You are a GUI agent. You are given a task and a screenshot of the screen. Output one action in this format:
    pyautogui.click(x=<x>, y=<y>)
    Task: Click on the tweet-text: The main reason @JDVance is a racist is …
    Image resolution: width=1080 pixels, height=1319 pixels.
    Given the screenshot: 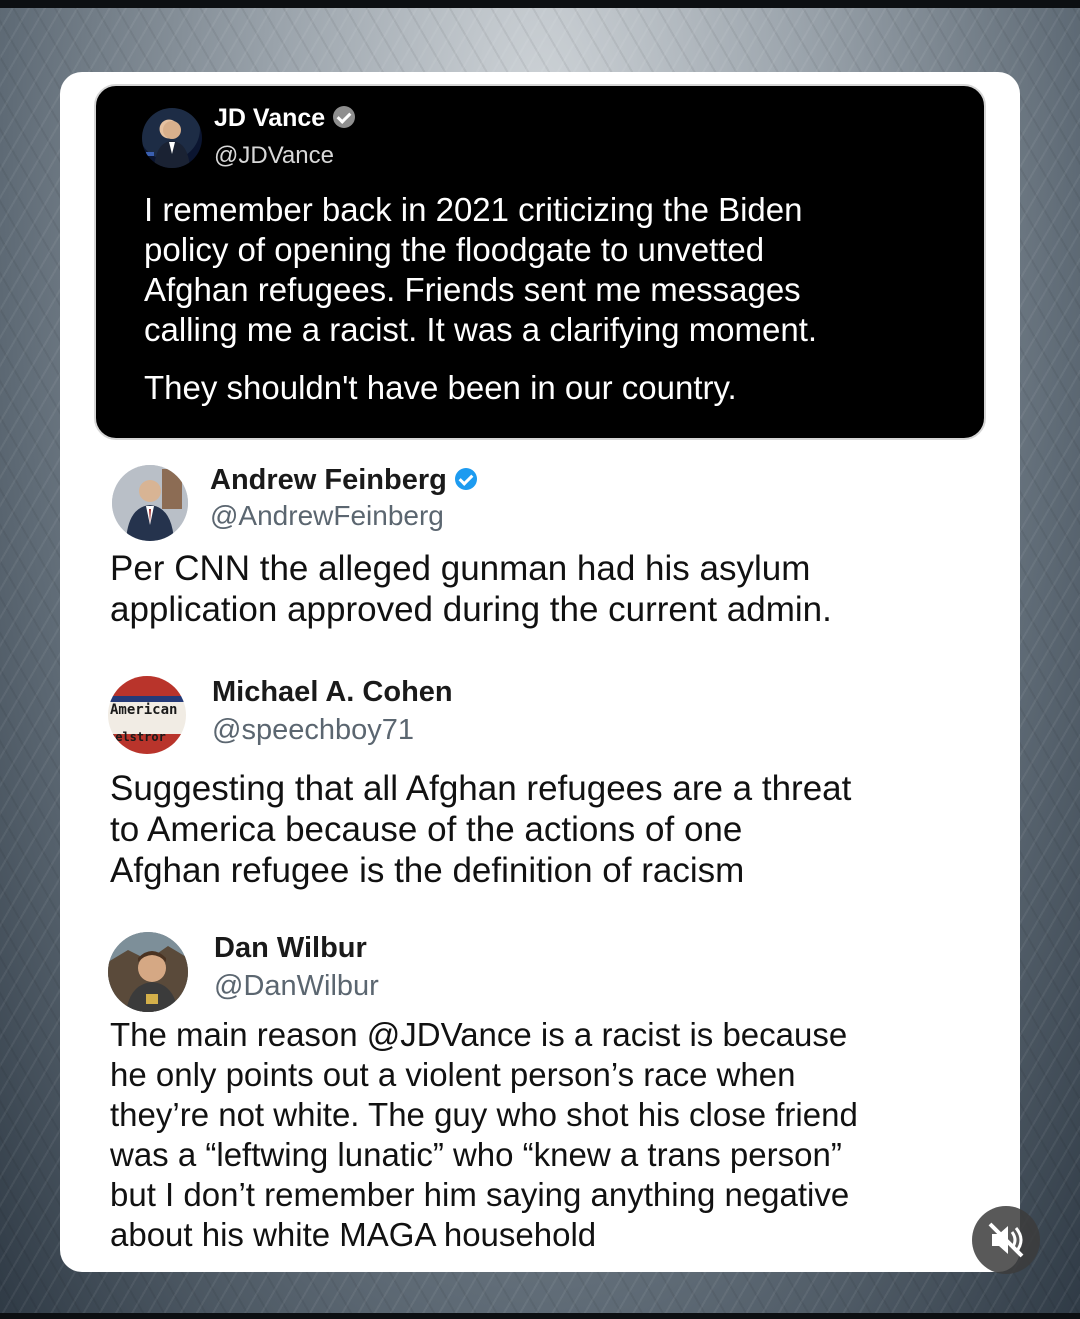 What is the action you would take?
    pyautogui.click(x=484, y=1134)
    